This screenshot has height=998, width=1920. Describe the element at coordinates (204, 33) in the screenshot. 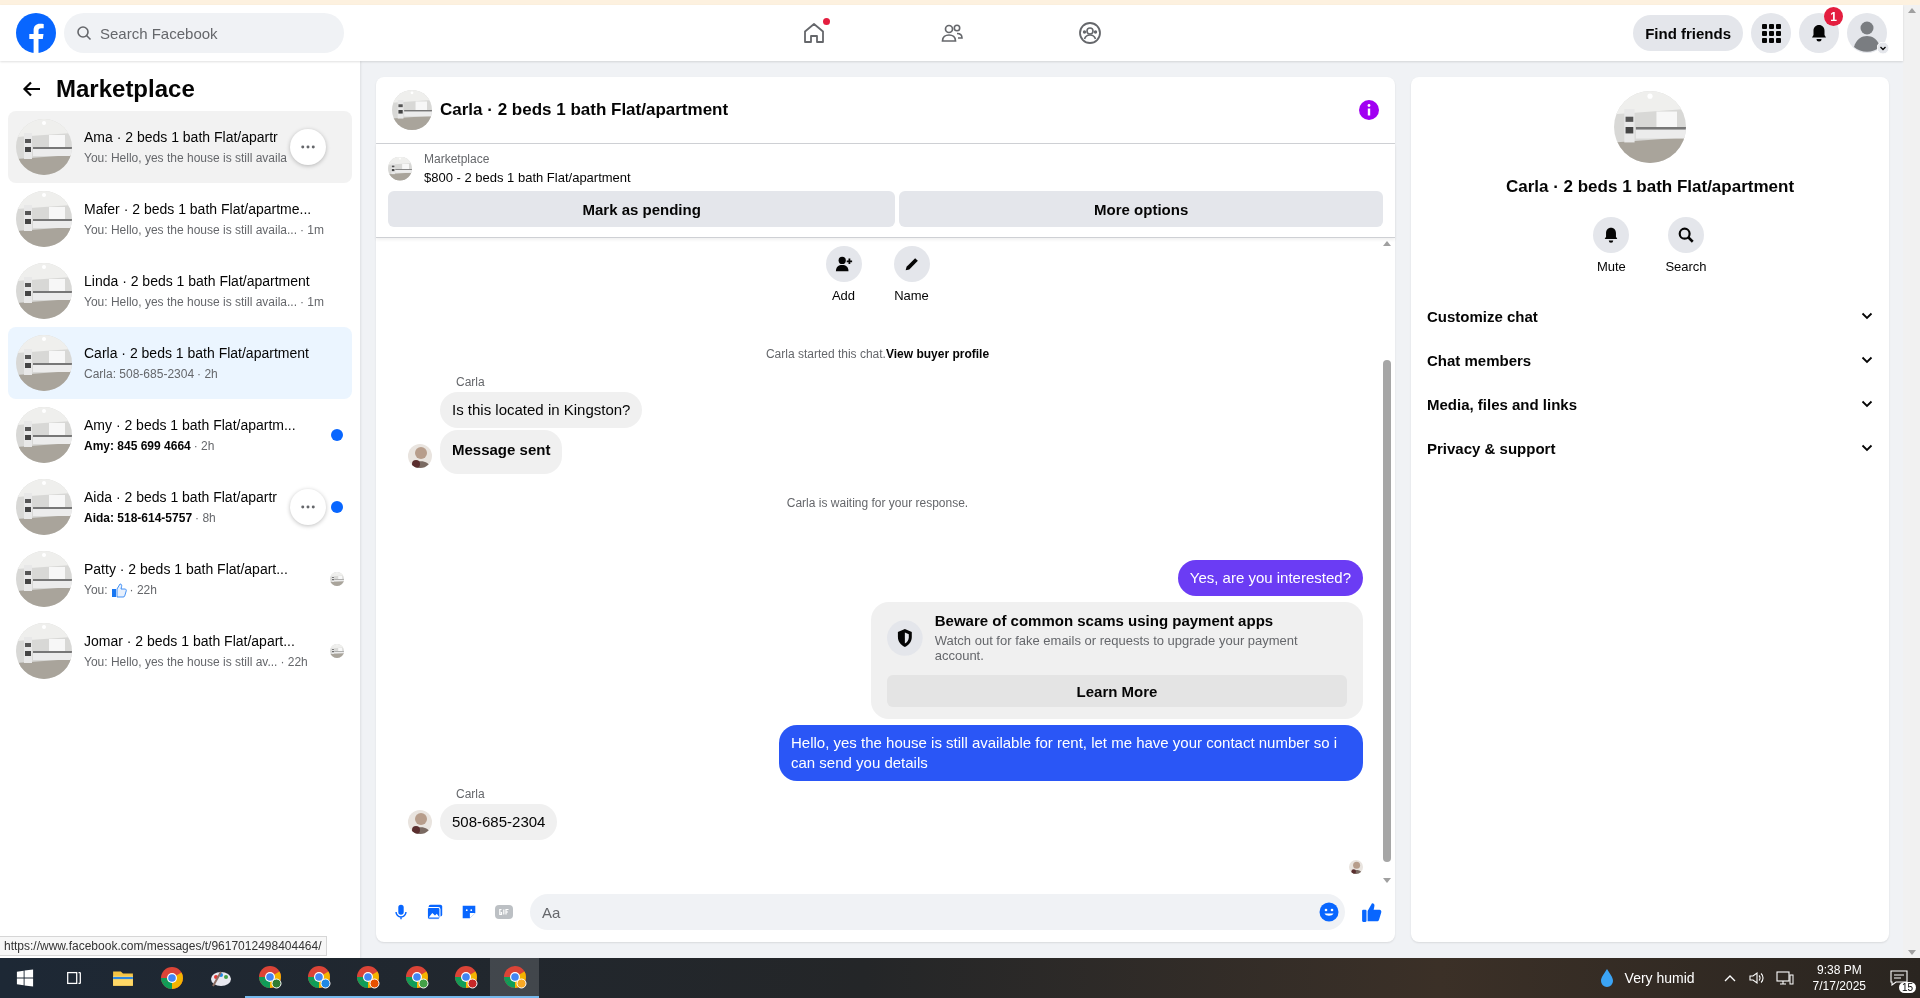

I see `search-field: Search Facebook` at that location.